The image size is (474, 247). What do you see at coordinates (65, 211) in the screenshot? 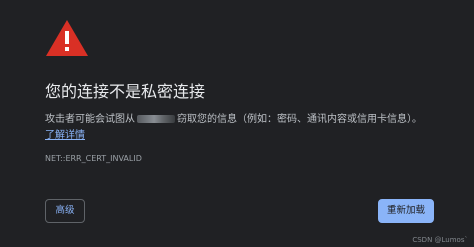
I see `advanced-button: 高级` at bounding box center [65, 211].